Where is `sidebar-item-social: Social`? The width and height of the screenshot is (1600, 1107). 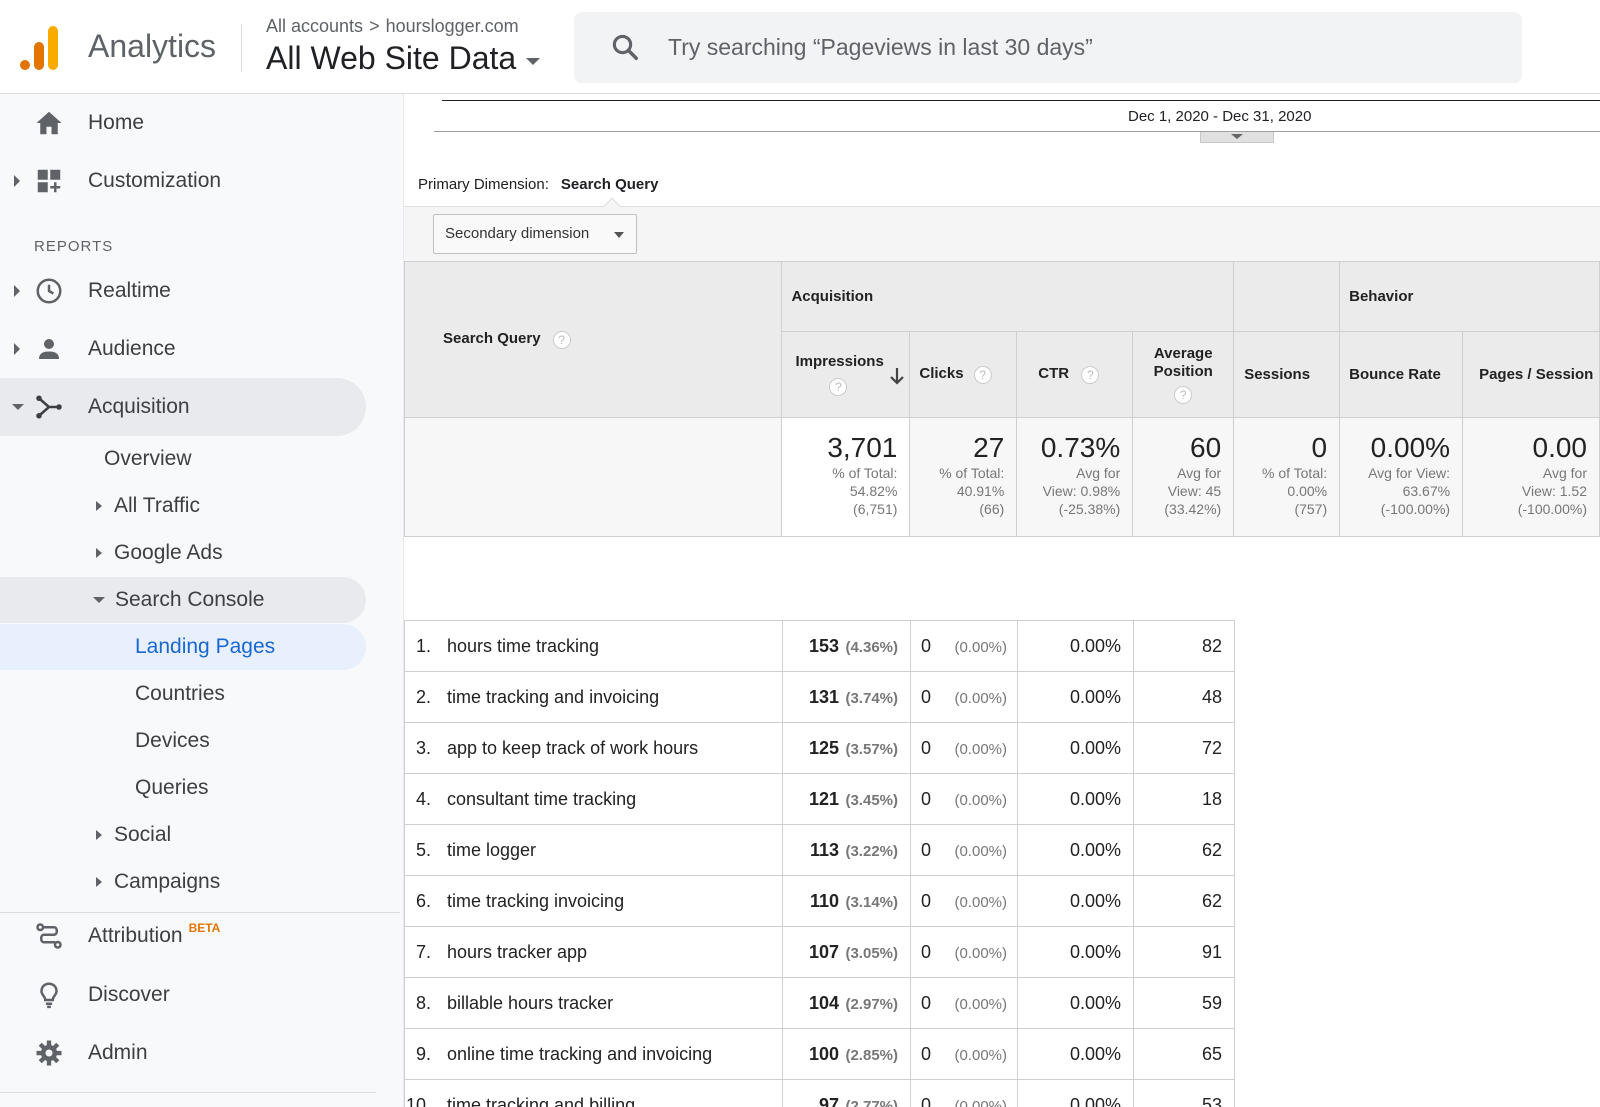
sidebar-item-social: Social is located at coordinates (133, 835).